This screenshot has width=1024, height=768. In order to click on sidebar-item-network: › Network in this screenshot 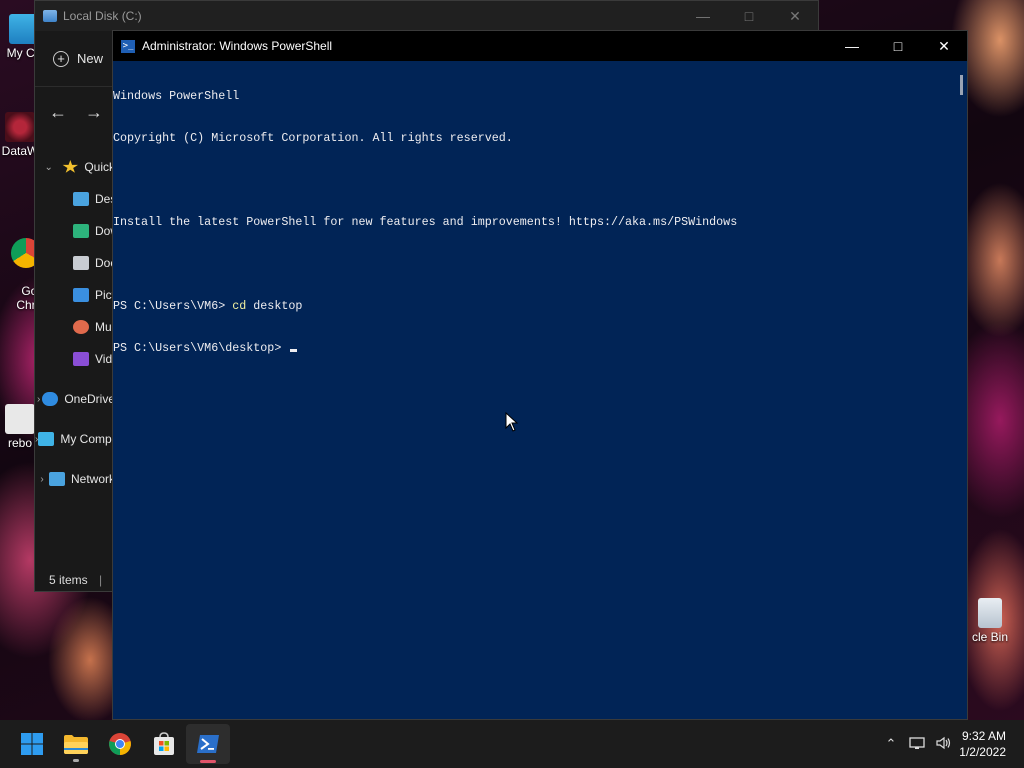, I will do `click(75, 479)`.